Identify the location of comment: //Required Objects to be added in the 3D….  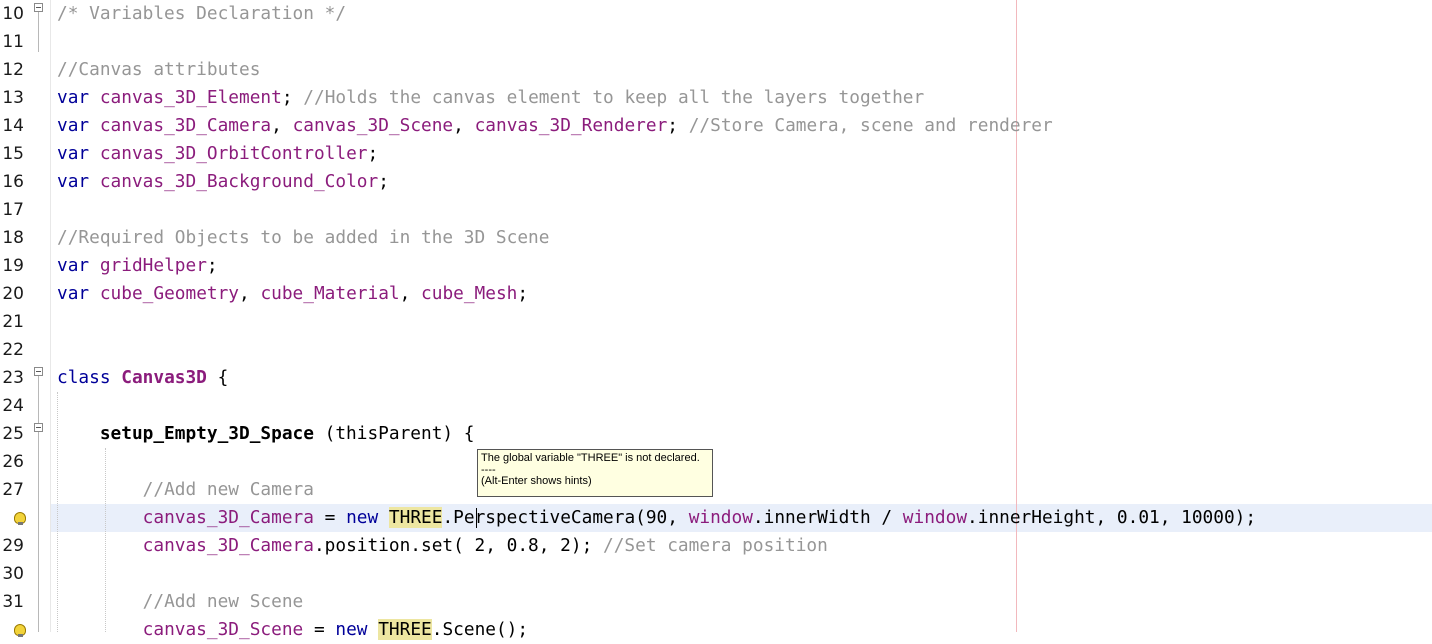
(303, 237).